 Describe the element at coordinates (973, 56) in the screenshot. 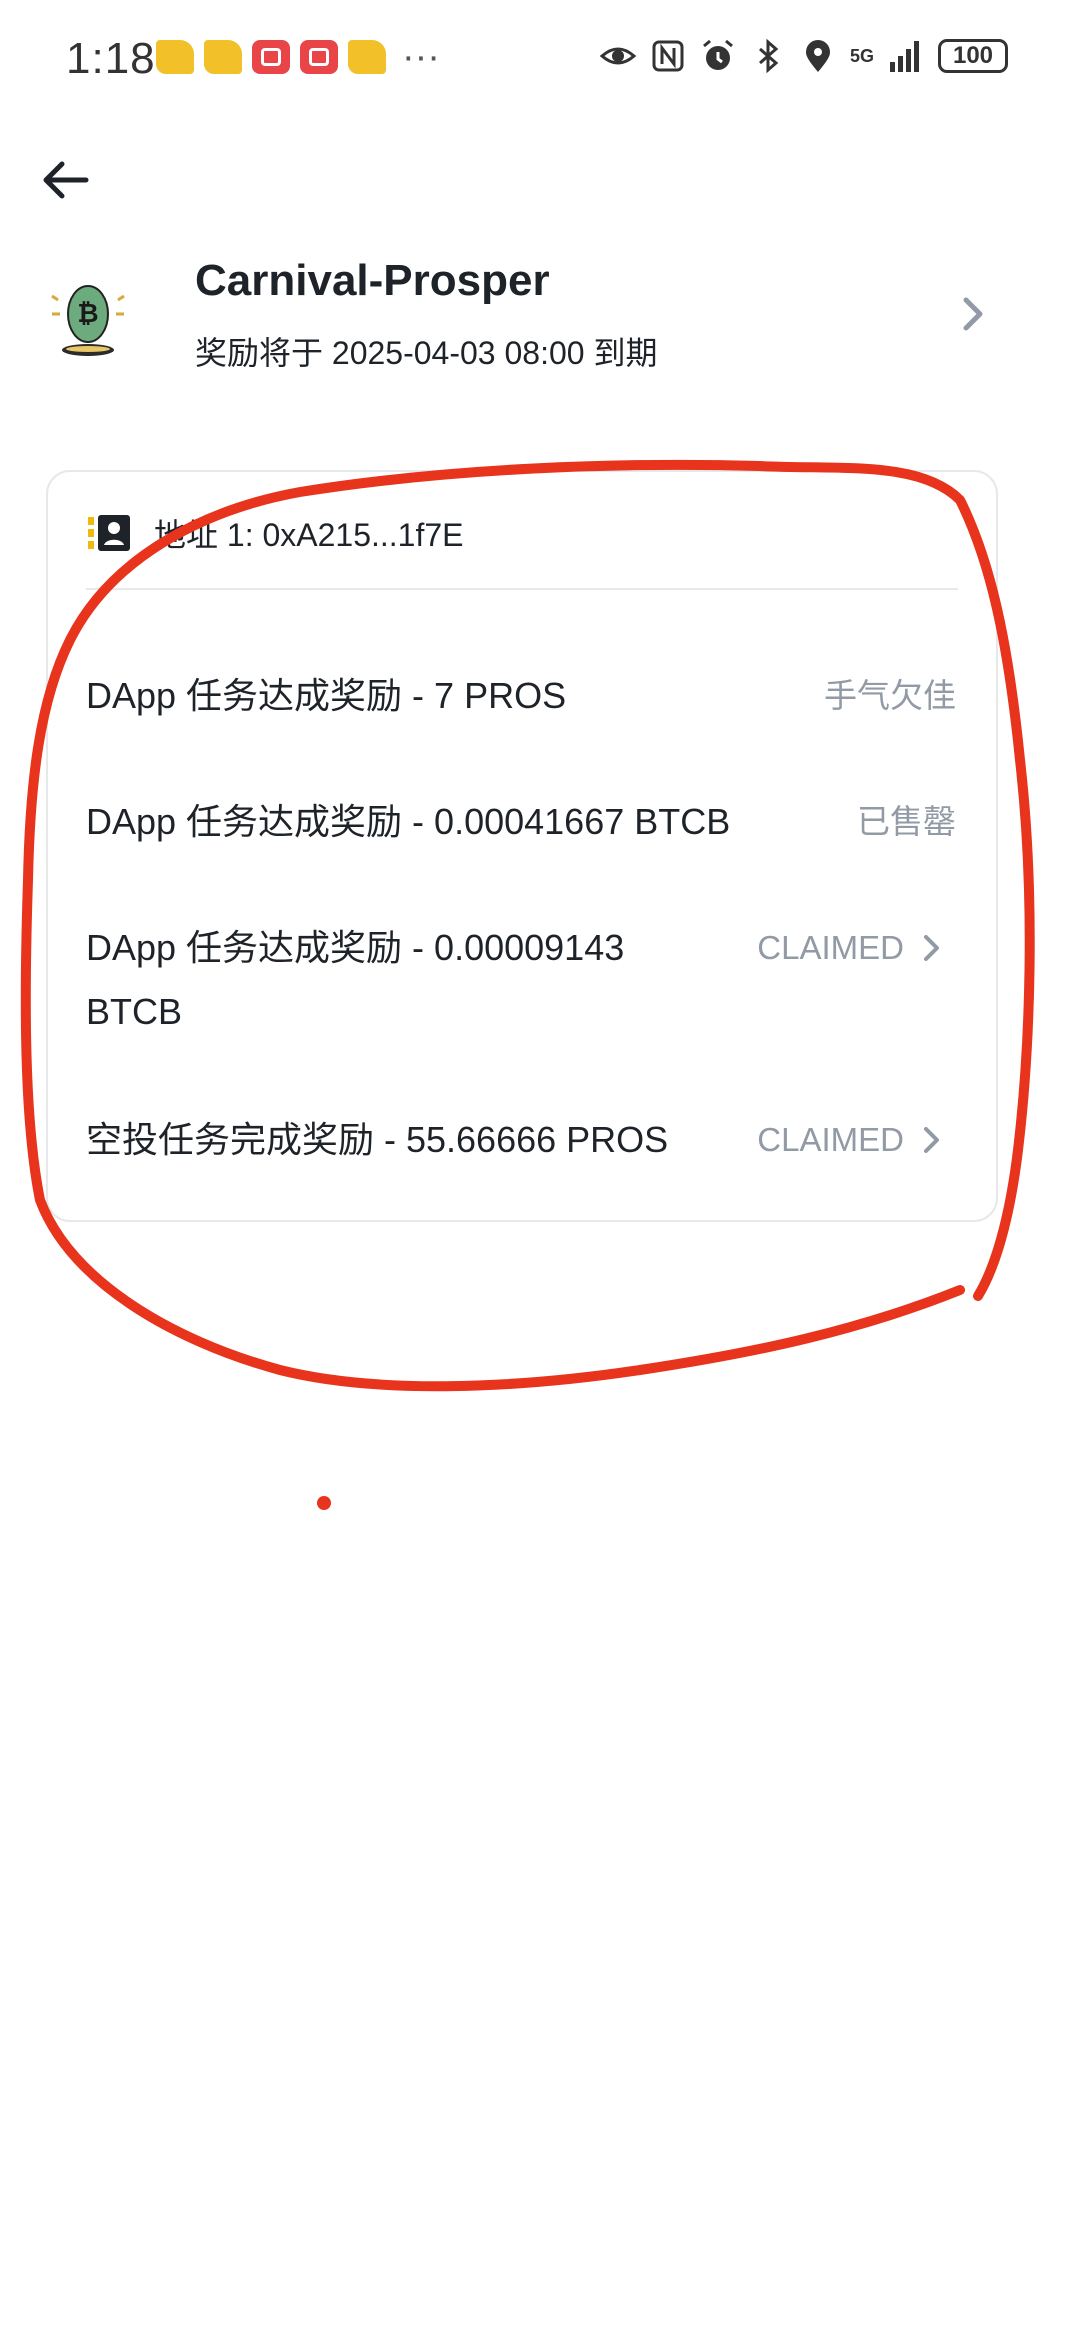

I see `battery-icon: 100` at that location.